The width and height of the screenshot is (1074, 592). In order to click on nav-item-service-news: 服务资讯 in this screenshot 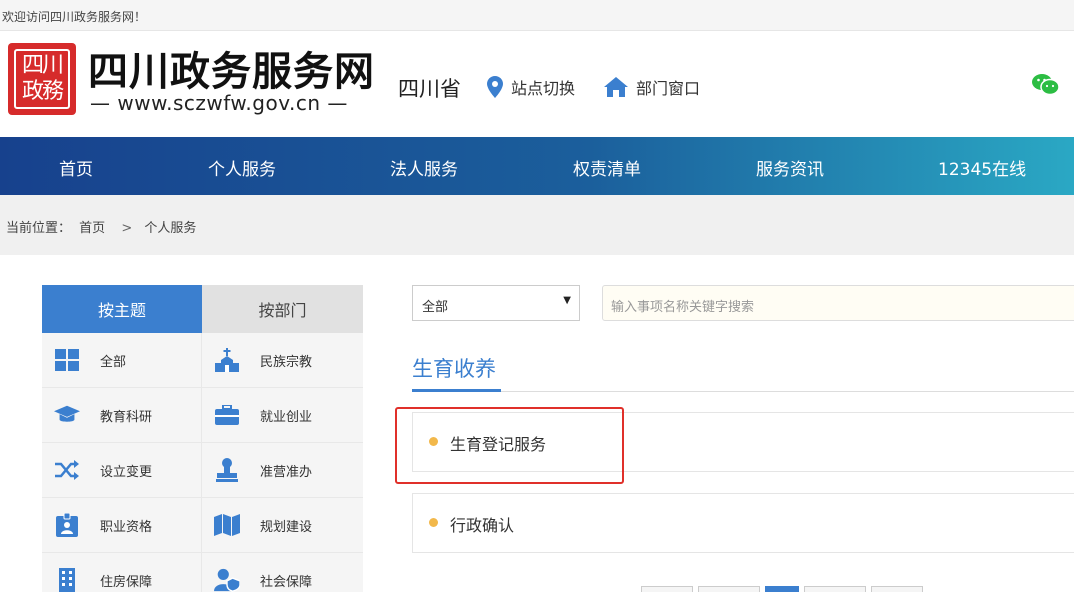, I will do `click(790, 167)`.